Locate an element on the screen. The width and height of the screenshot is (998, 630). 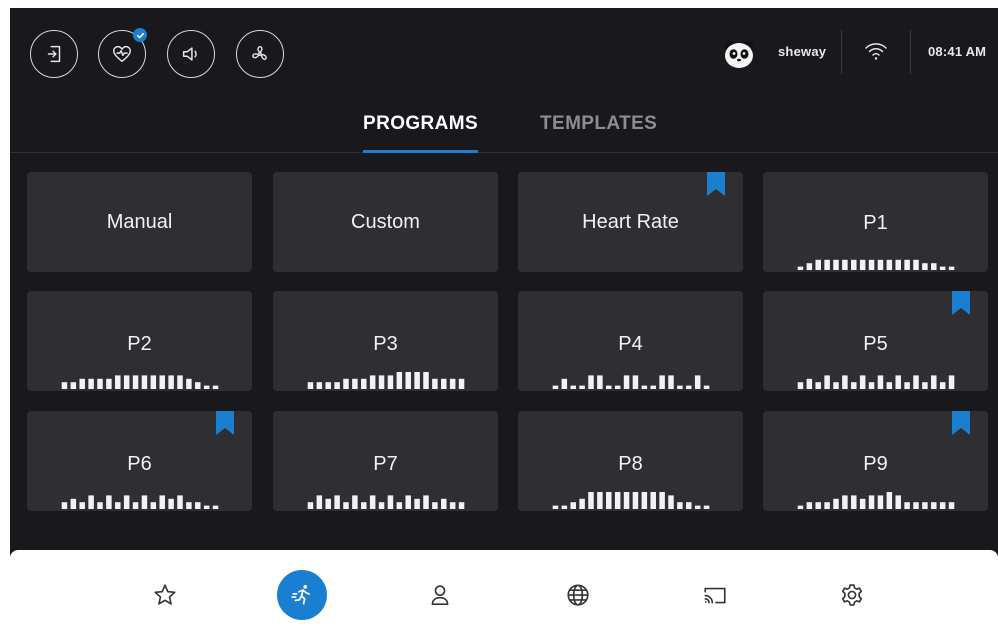
program-tile-custom: Custom is located at coordinates (385, 222).